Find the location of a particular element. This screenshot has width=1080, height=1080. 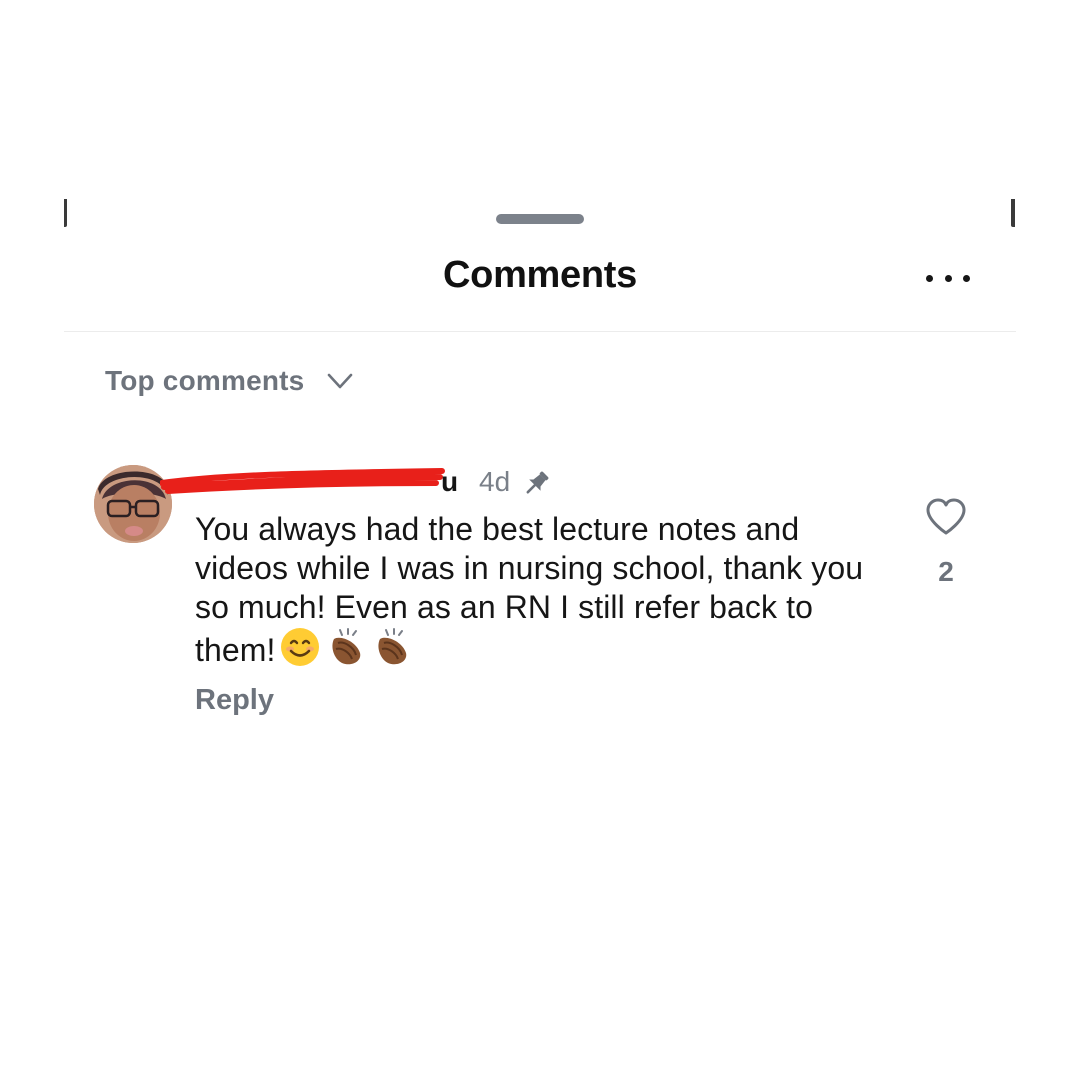

chevron-down-icon is located at coordinates (340, 381).